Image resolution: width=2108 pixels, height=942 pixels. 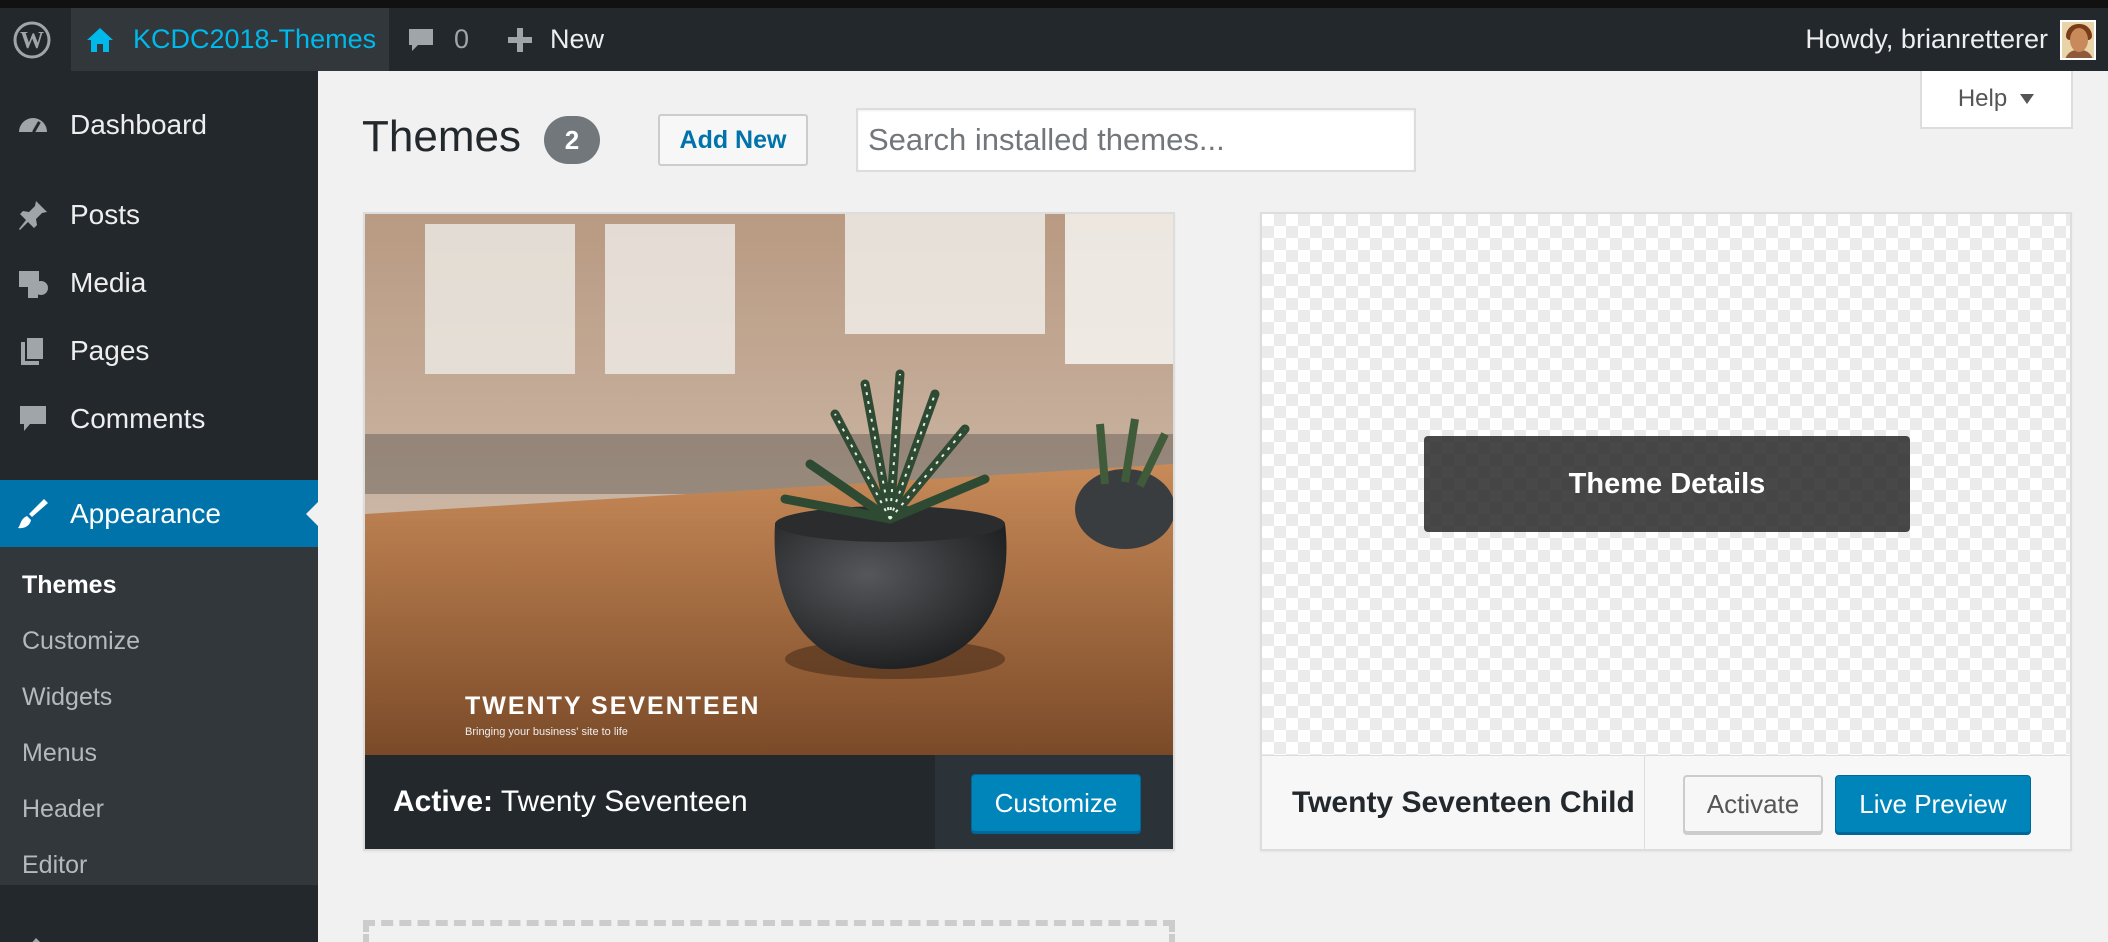 What do you see at coordinates (577, 39) in the screenshot?
I see `new-label: New` at bounding box center [577, 39].